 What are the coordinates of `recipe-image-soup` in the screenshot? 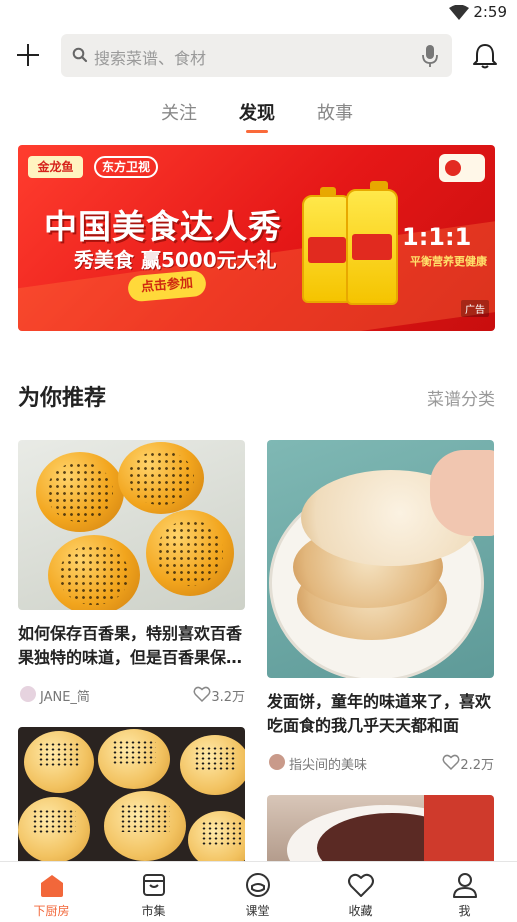 It's located at (380, 830).